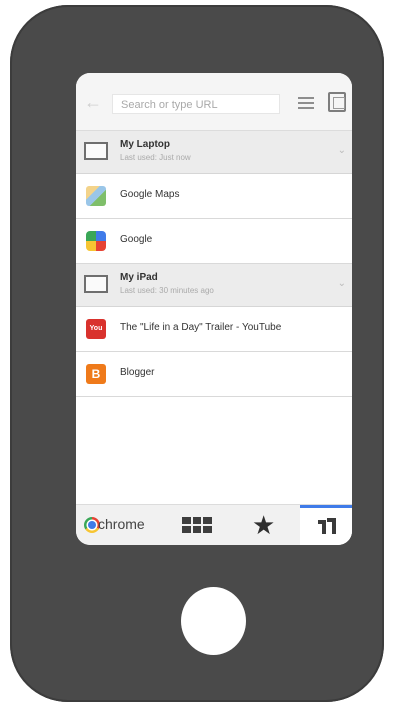 Image resolution: width=393 pixels, height=707 pixels. I want to click on device-last-used: Last used: Just now, so click(155, 157).